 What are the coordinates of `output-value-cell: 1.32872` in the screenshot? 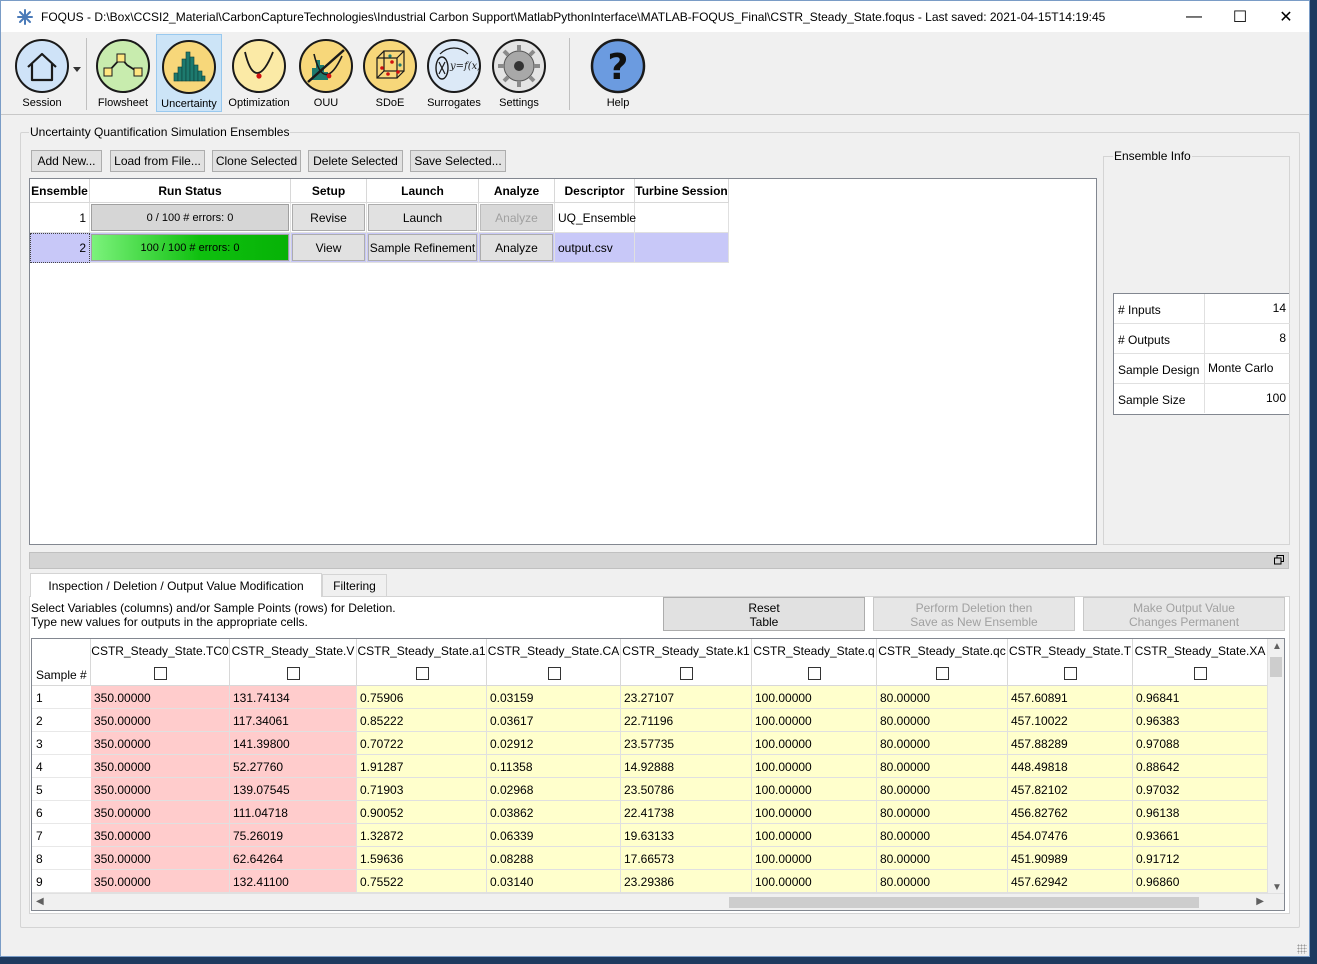 It's located at (422, 835).